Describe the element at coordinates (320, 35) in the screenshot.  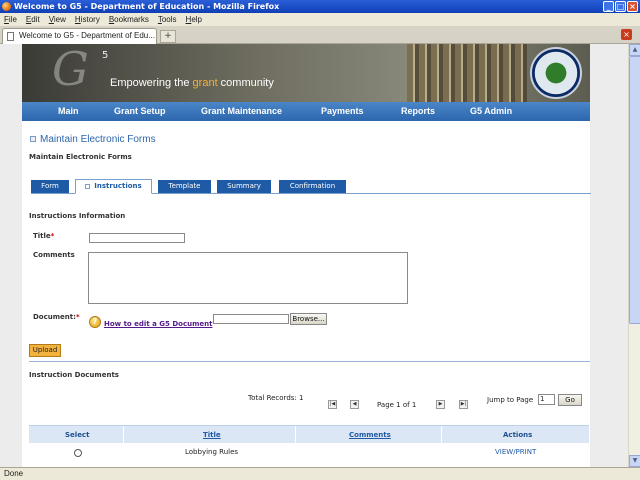
I see `browser-tab-bar: Welcome to G5 - Department of Edu... + ×` at that location.